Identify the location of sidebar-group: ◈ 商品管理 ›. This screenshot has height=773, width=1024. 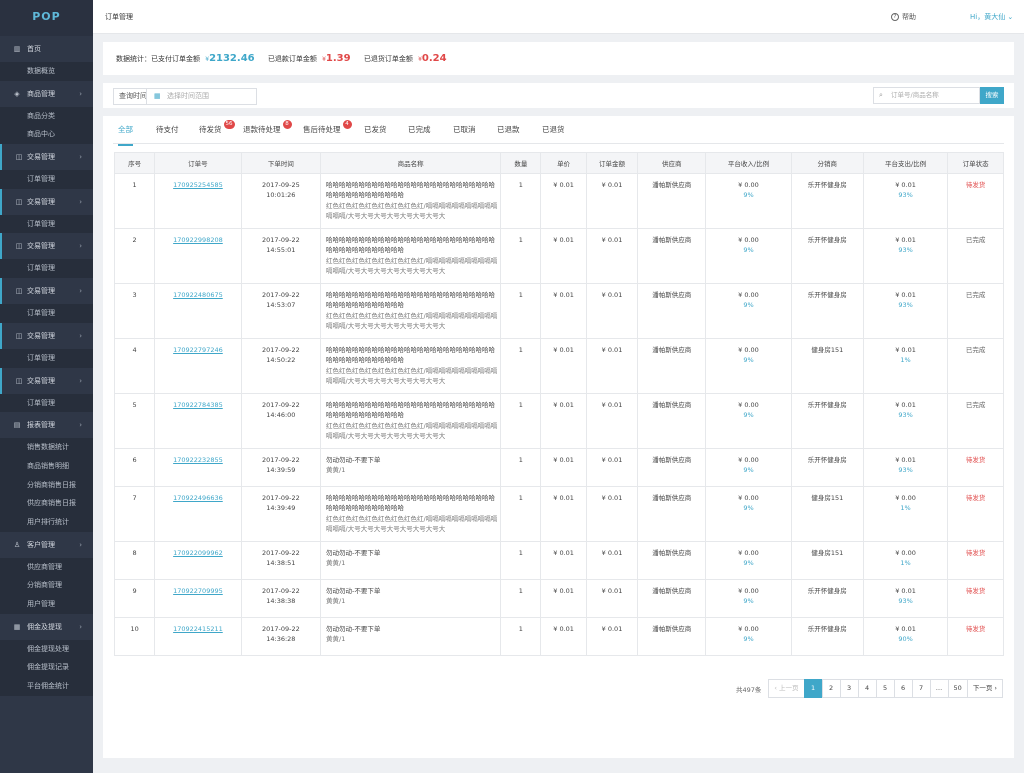
(46, 94).